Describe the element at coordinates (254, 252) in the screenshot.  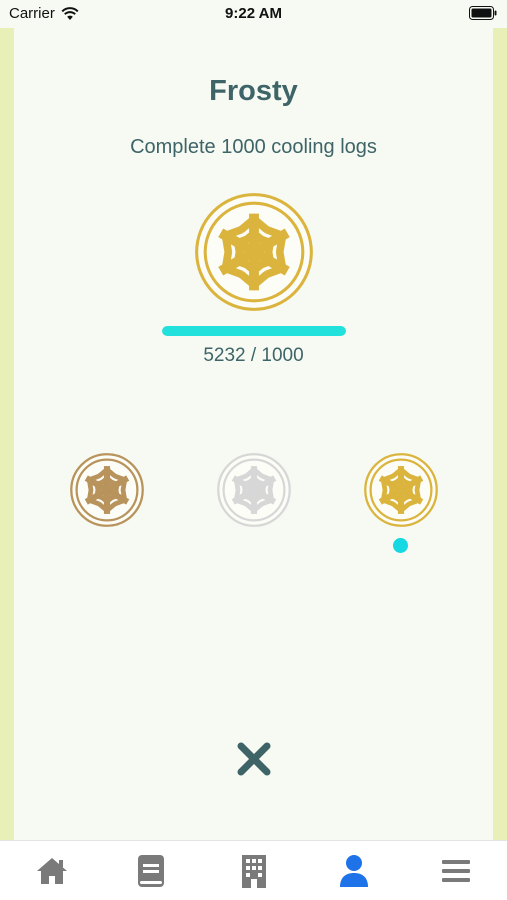
I see `snowflake-badge-icon` at that location.